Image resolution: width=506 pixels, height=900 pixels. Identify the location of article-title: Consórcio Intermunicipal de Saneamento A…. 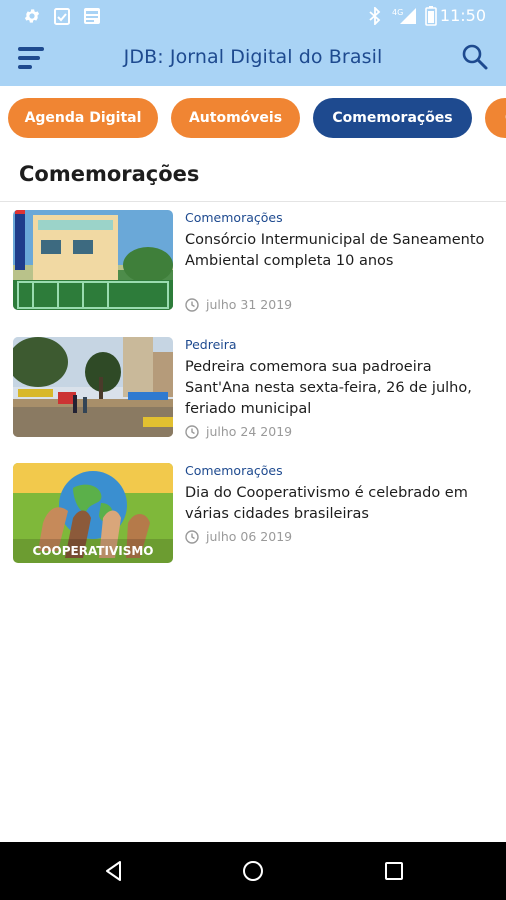
(335, 250).